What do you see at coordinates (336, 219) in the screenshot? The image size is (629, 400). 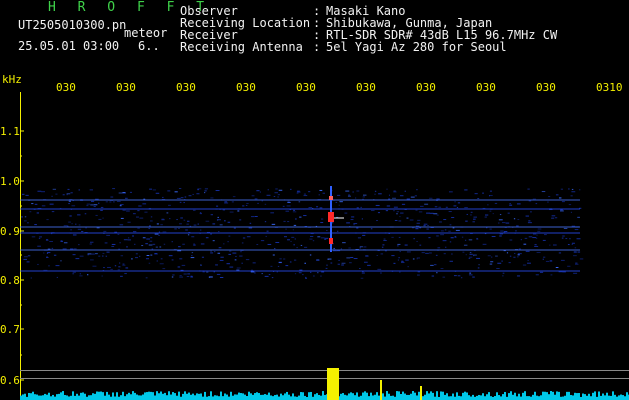 I see `meteor-echo` at bounding box center [336, 219].